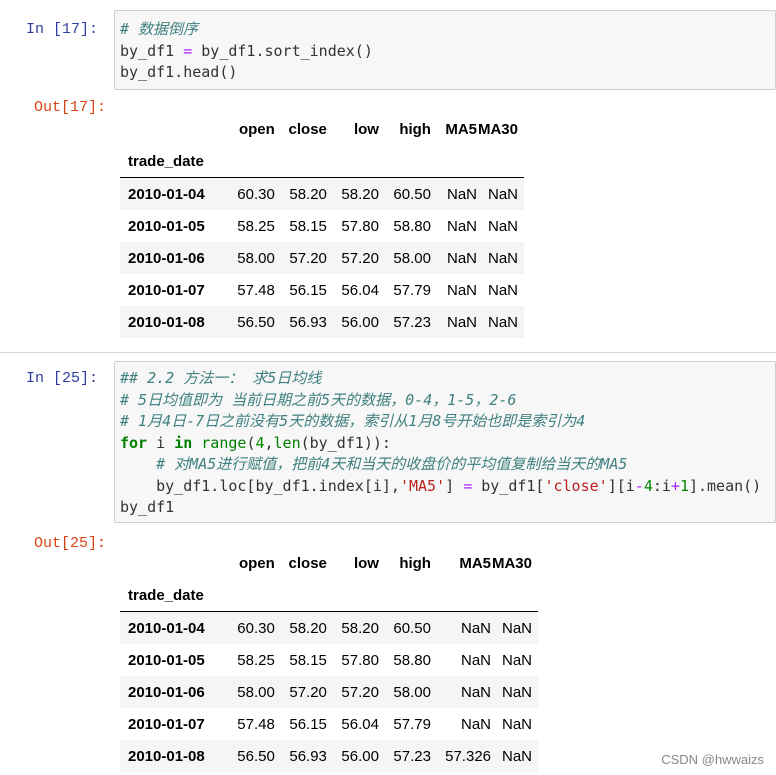 The image size is (776, 775). I want to click on code-text: ], so click(454, 485).